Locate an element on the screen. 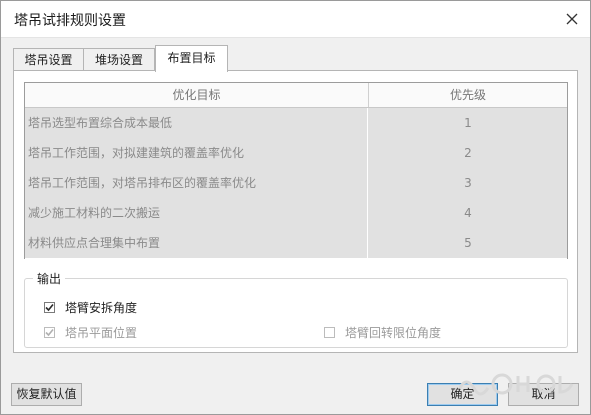 The height and width of the screenshot is (415, 591). slew-limit-checkbox-row: 塔臂回转限位角度 is located at coordinates (382, 332).